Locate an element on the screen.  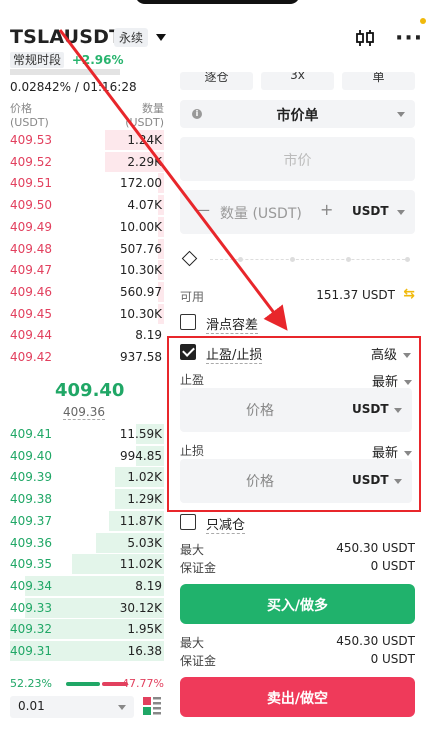
ask-price: 409.51 is located at coordinates (31, 183).